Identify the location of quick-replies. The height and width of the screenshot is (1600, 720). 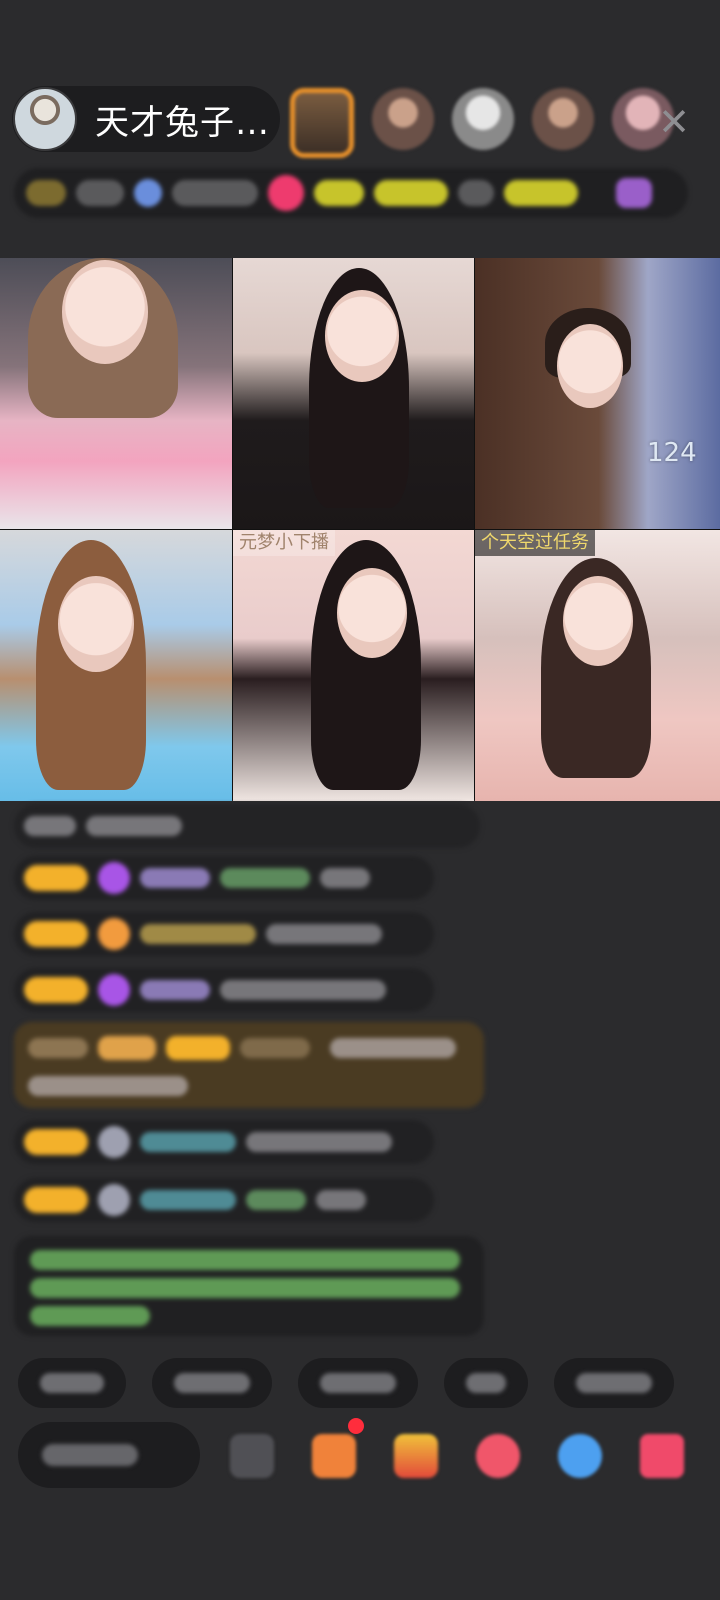
(346, 1383).